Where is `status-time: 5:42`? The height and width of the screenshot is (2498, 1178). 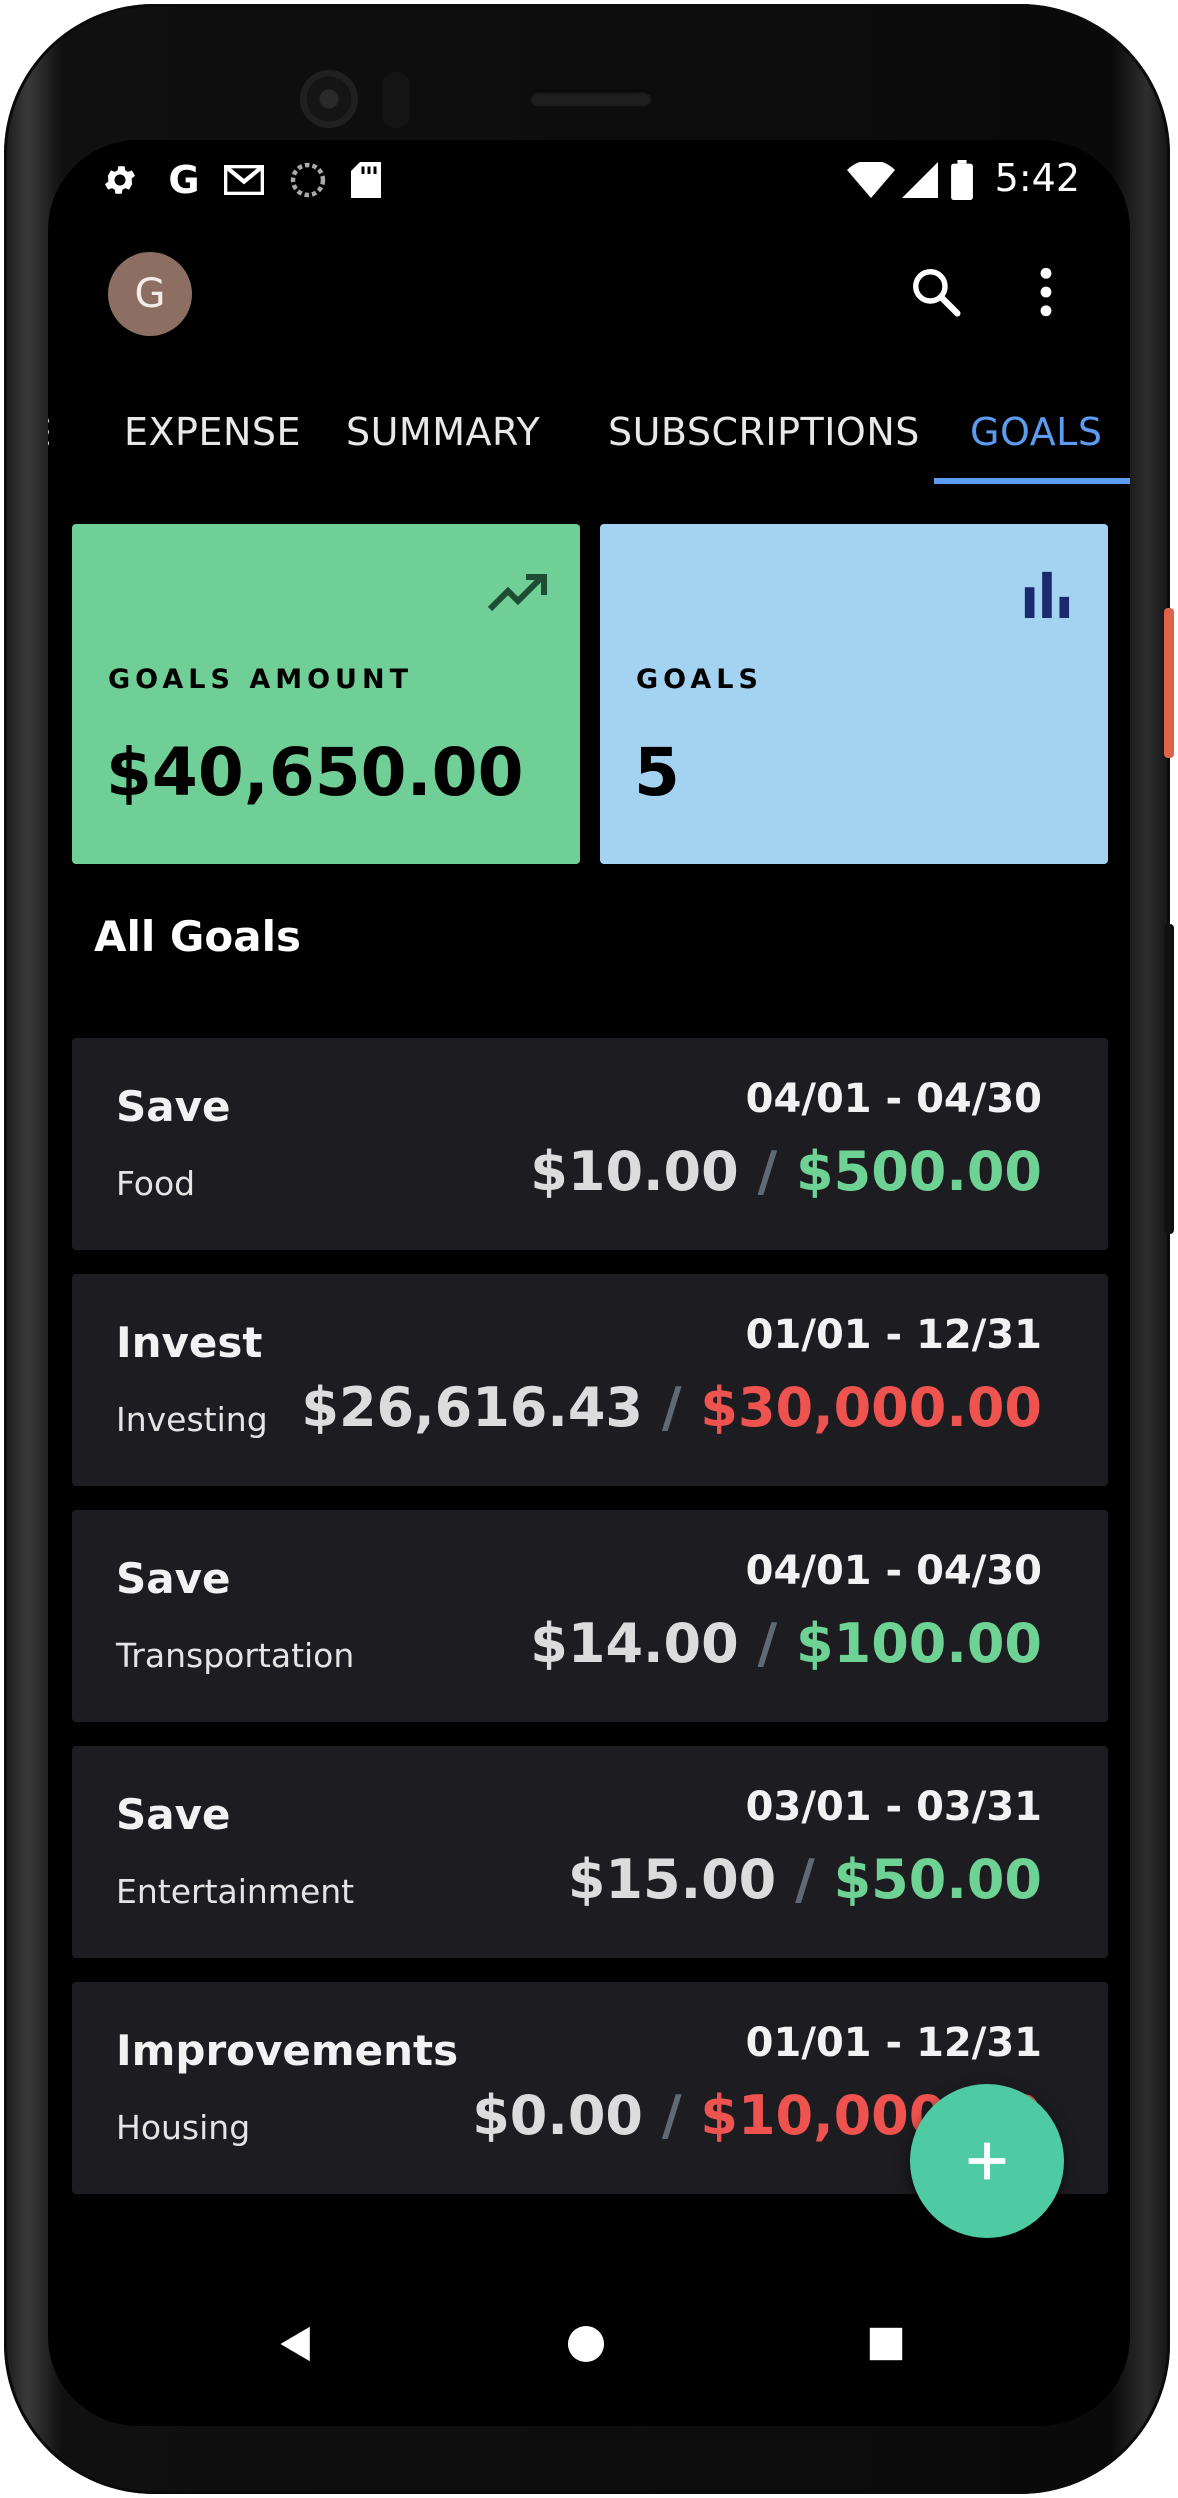
status-time: 5:42 is located at coordinates (1037, 178).